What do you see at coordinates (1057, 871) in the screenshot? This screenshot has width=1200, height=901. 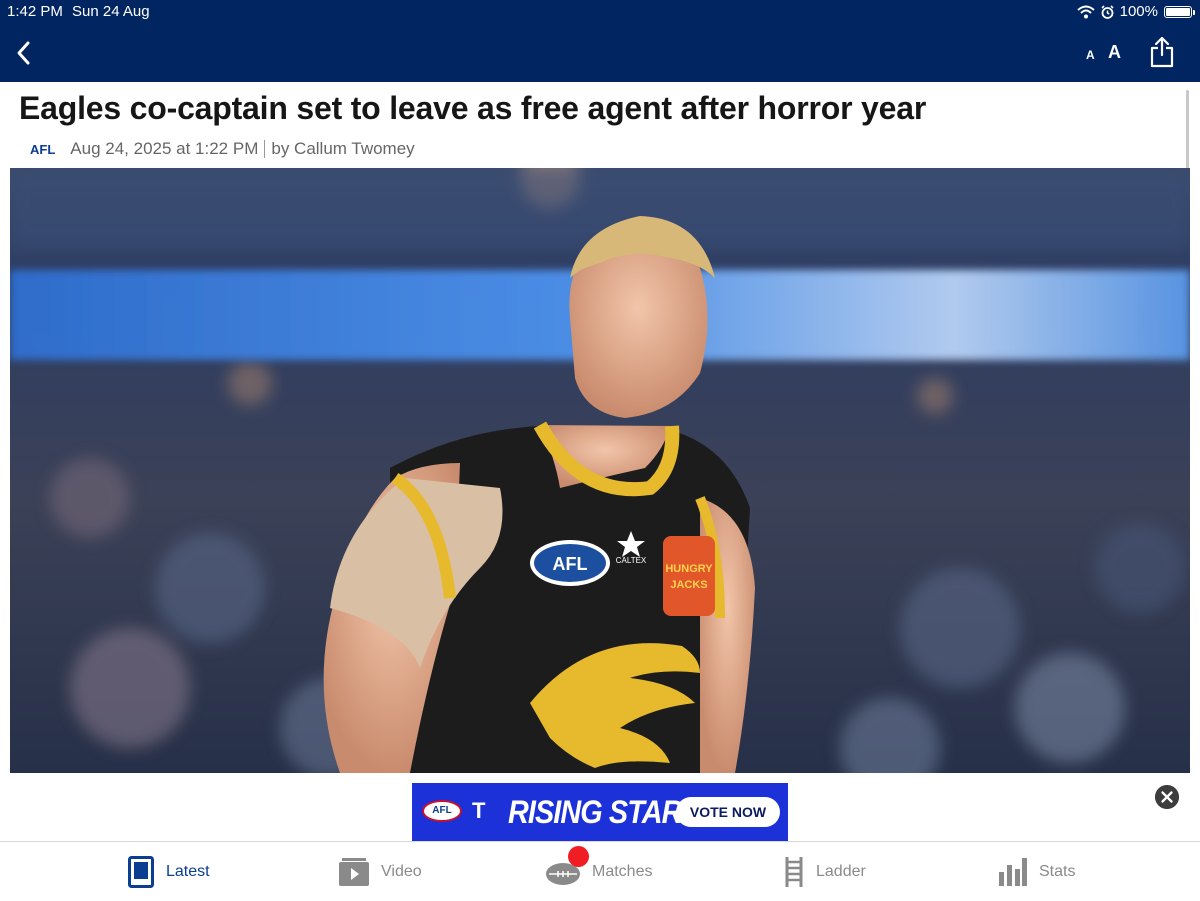 I see `tab-stats-label: Stats` at bounding box center [1057, 871].